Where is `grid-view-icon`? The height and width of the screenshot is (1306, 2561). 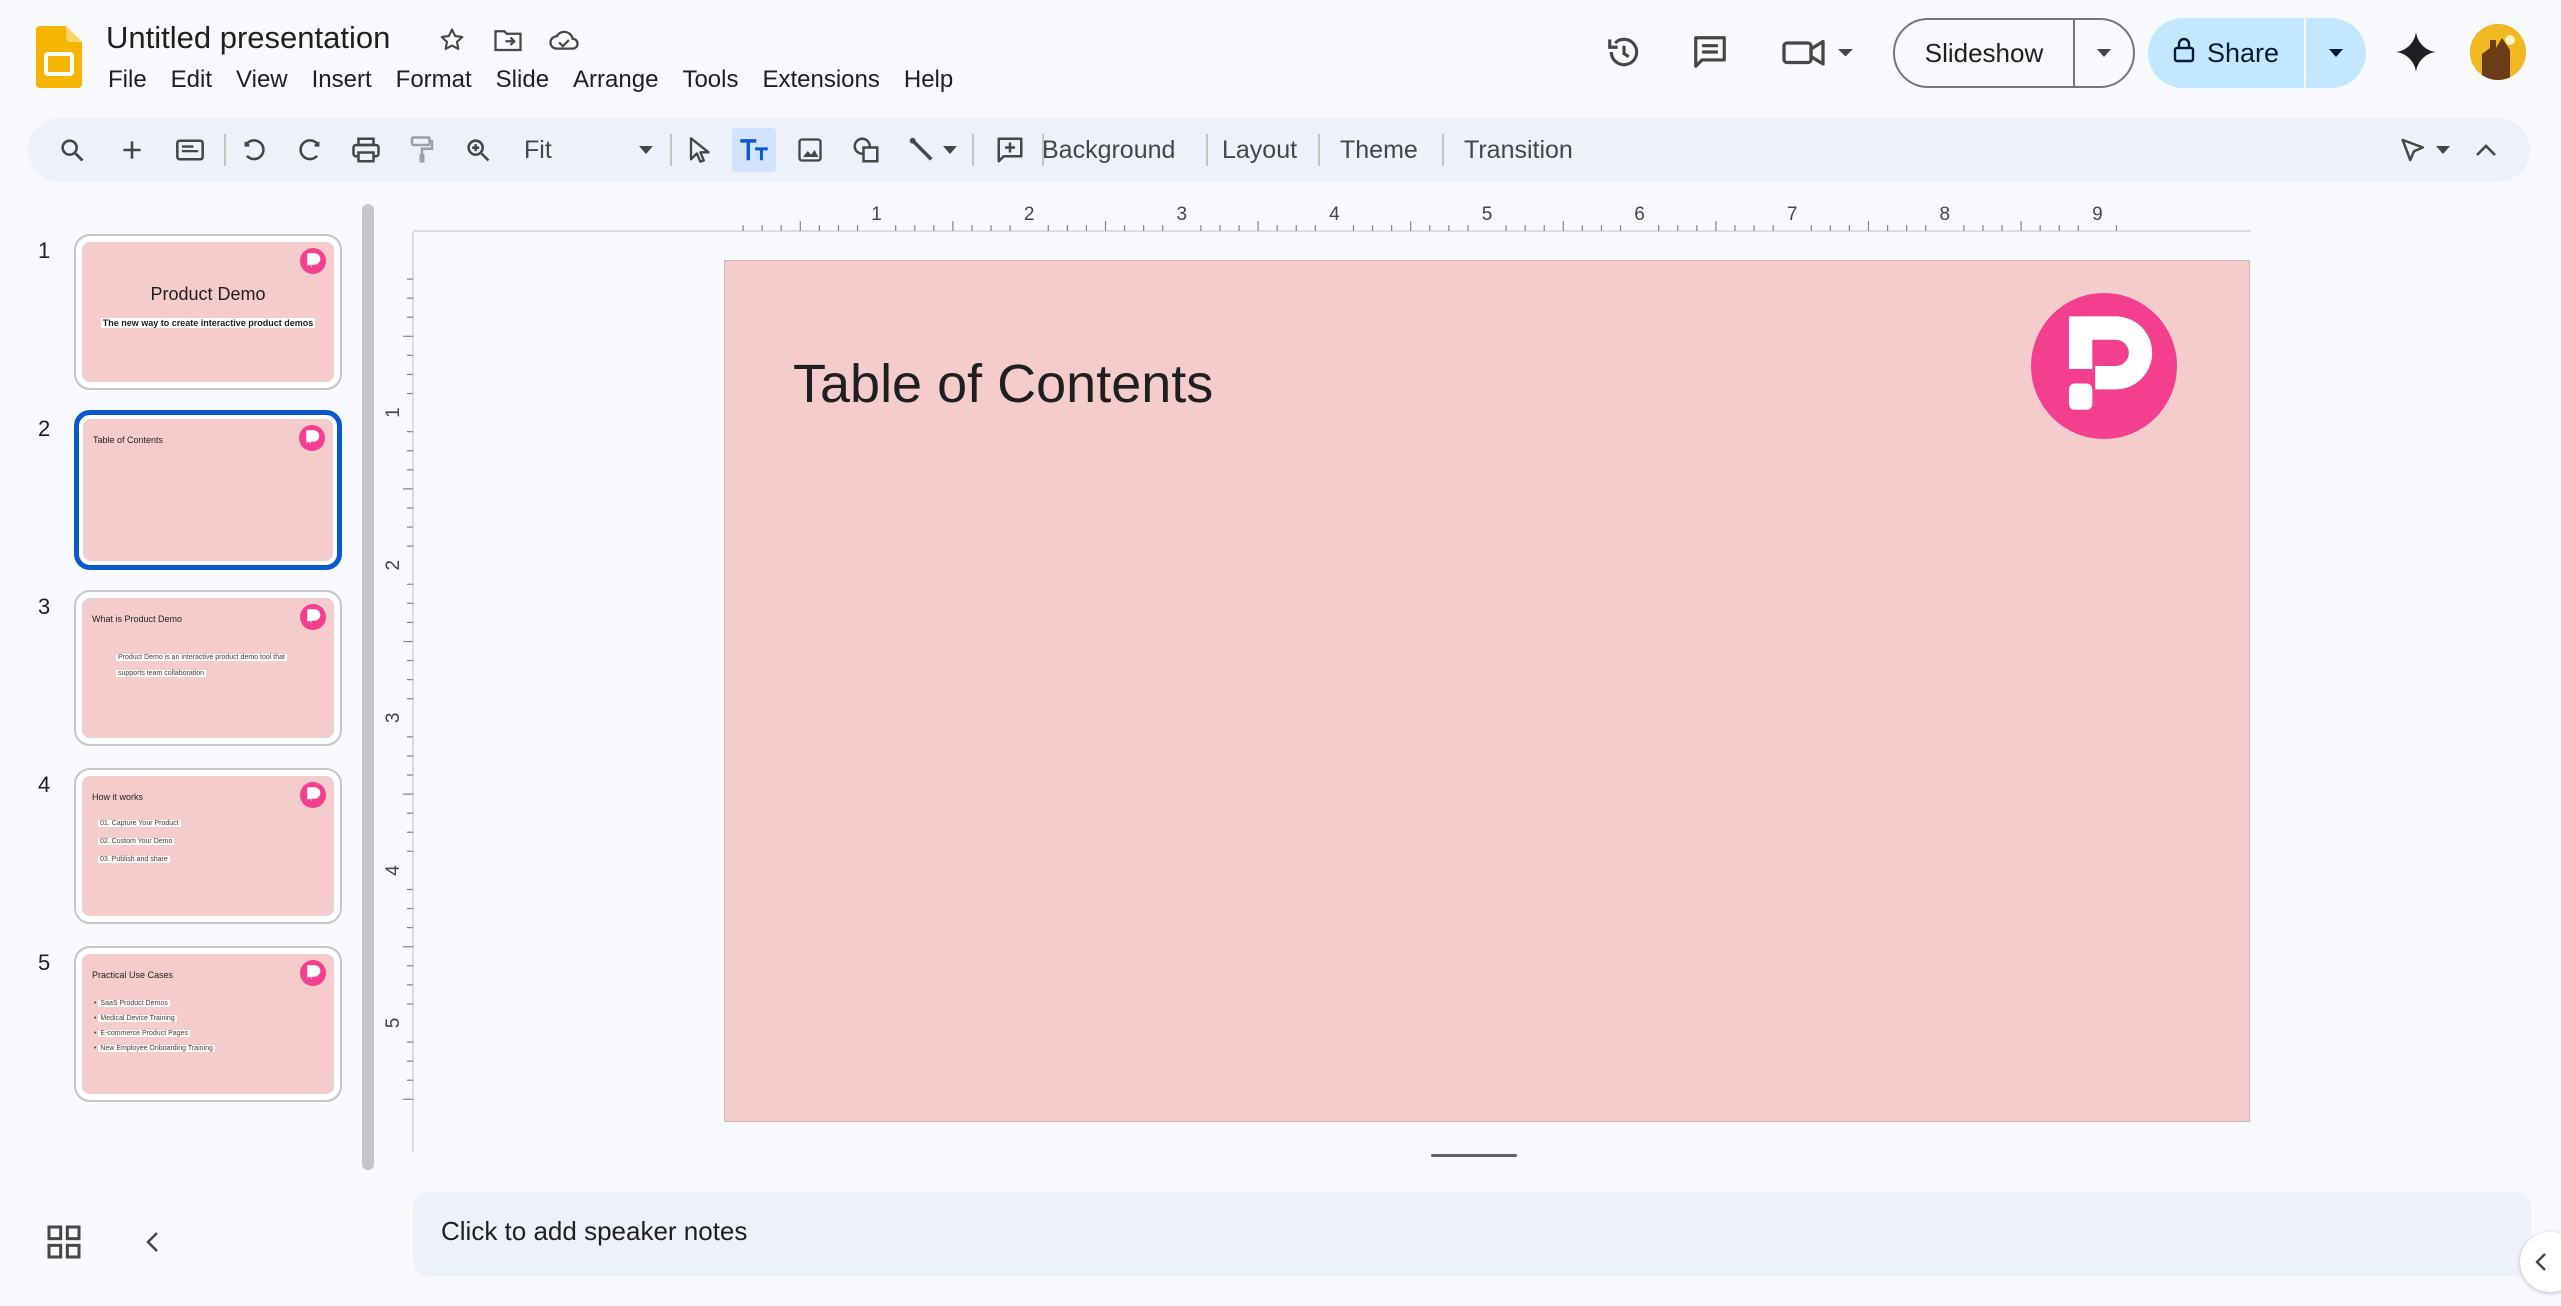
grid-view-icon is located at coordinates (64, 1242).